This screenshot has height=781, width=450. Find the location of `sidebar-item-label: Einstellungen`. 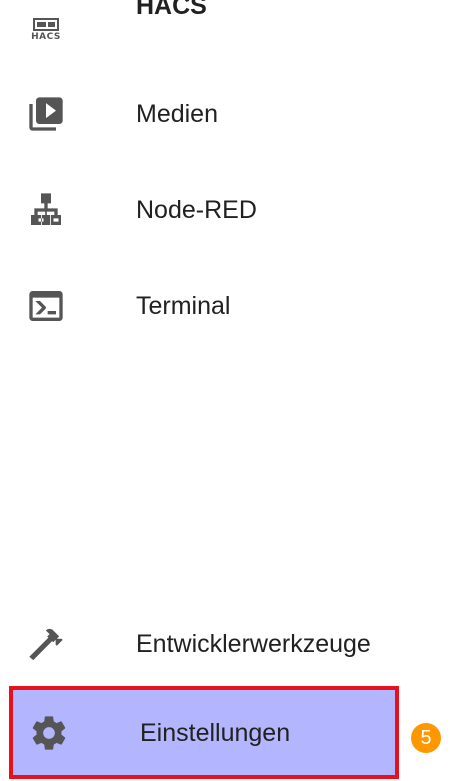

sidebar-item-label: Einstellungen is located at coordinates (215, 732).